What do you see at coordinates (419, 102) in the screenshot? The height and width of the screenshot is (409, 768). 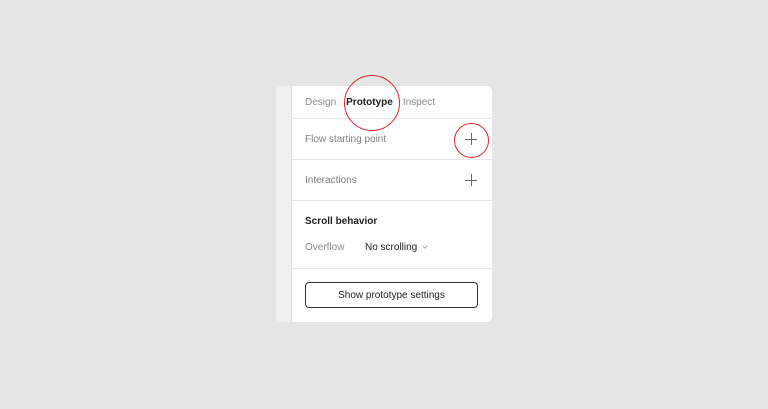 I see `tab-inspect: Inspect` at bounding box center [419, 102].